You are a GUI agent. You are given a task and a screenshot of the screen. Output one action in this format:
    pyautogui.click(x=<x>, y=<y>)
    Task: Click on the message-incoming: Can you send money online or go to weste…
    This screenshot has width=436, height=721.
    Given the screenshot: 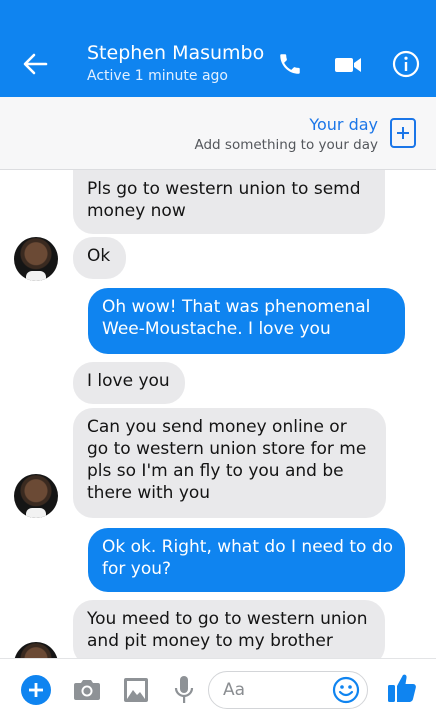 What is the action you would take?
    pyautogui.click(x=229, y=463)
    